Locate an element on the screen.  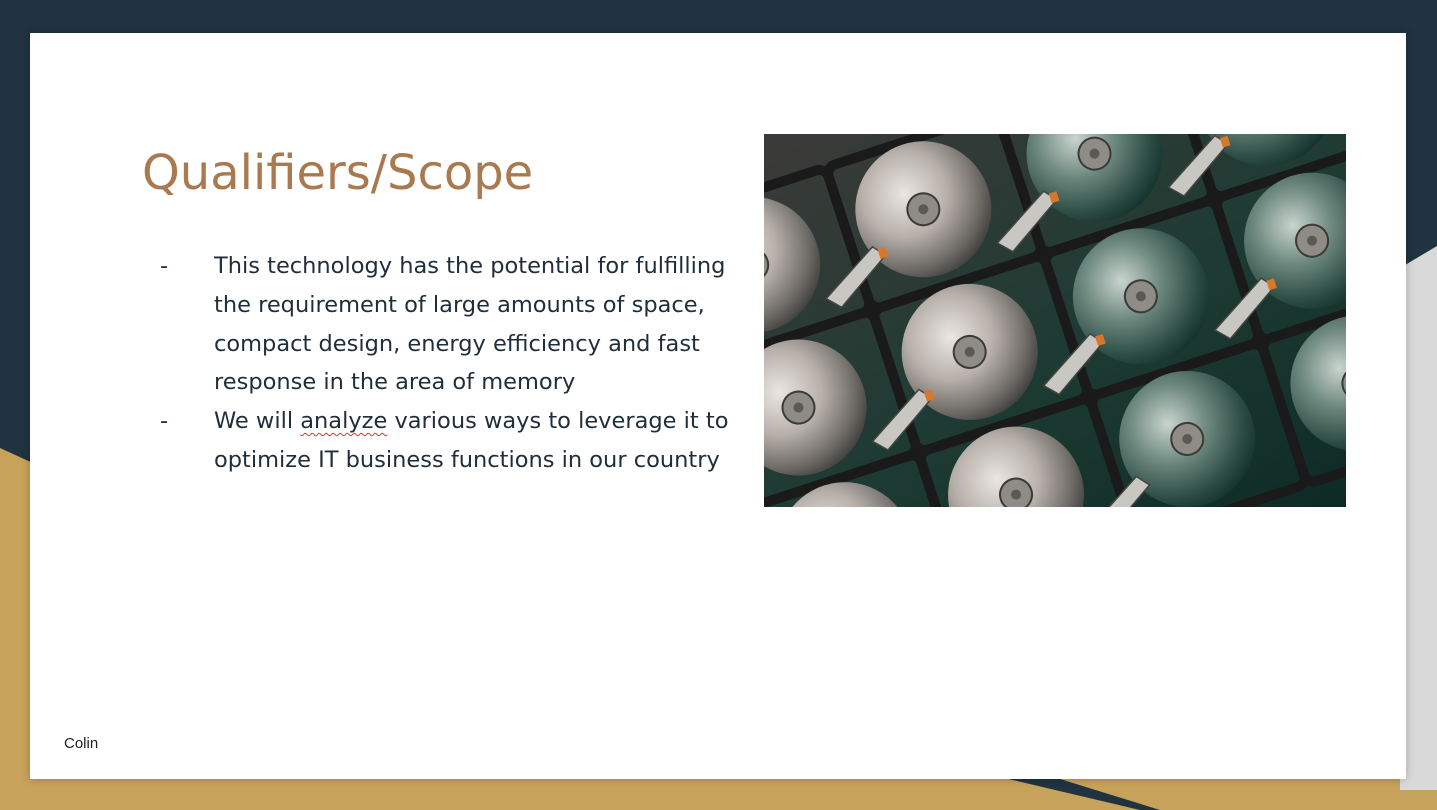
bullet-text-part: We will is located at coordinates (257, 421).